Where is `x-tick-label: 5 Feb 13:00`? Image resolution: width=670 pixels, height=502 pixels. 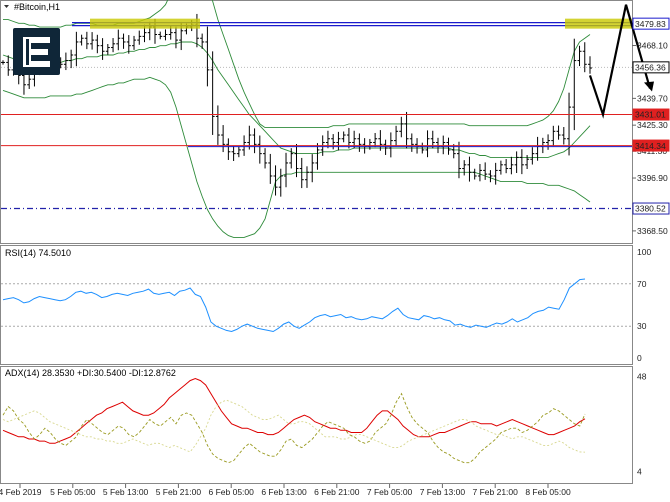
x-tick-label: 5 Feb 13:00 is located at coordinates (126, 492).